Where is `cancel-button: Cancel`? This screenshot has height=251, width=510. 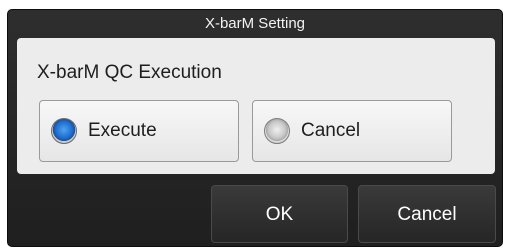
cancel-button: Cancel is located at coordinates (427, 214).